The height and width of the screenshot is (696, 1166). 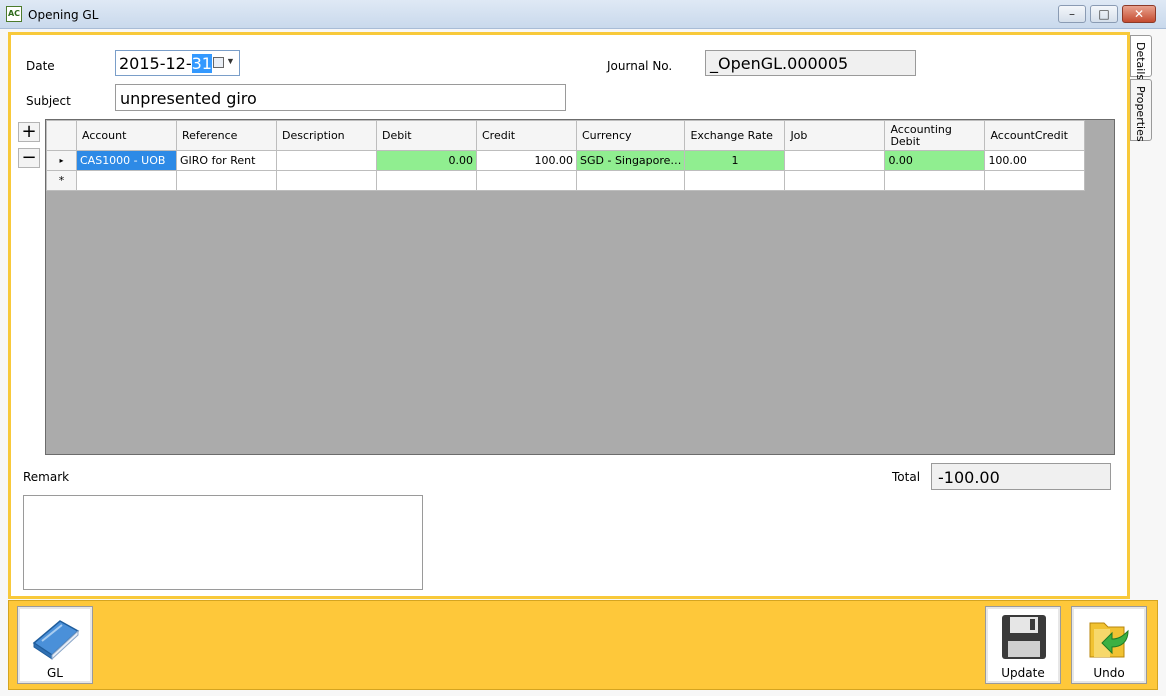 What do you see at coordinates (40, 66) in the screenshot?
I see `date-label: Date` at bounding box center [40, 66].